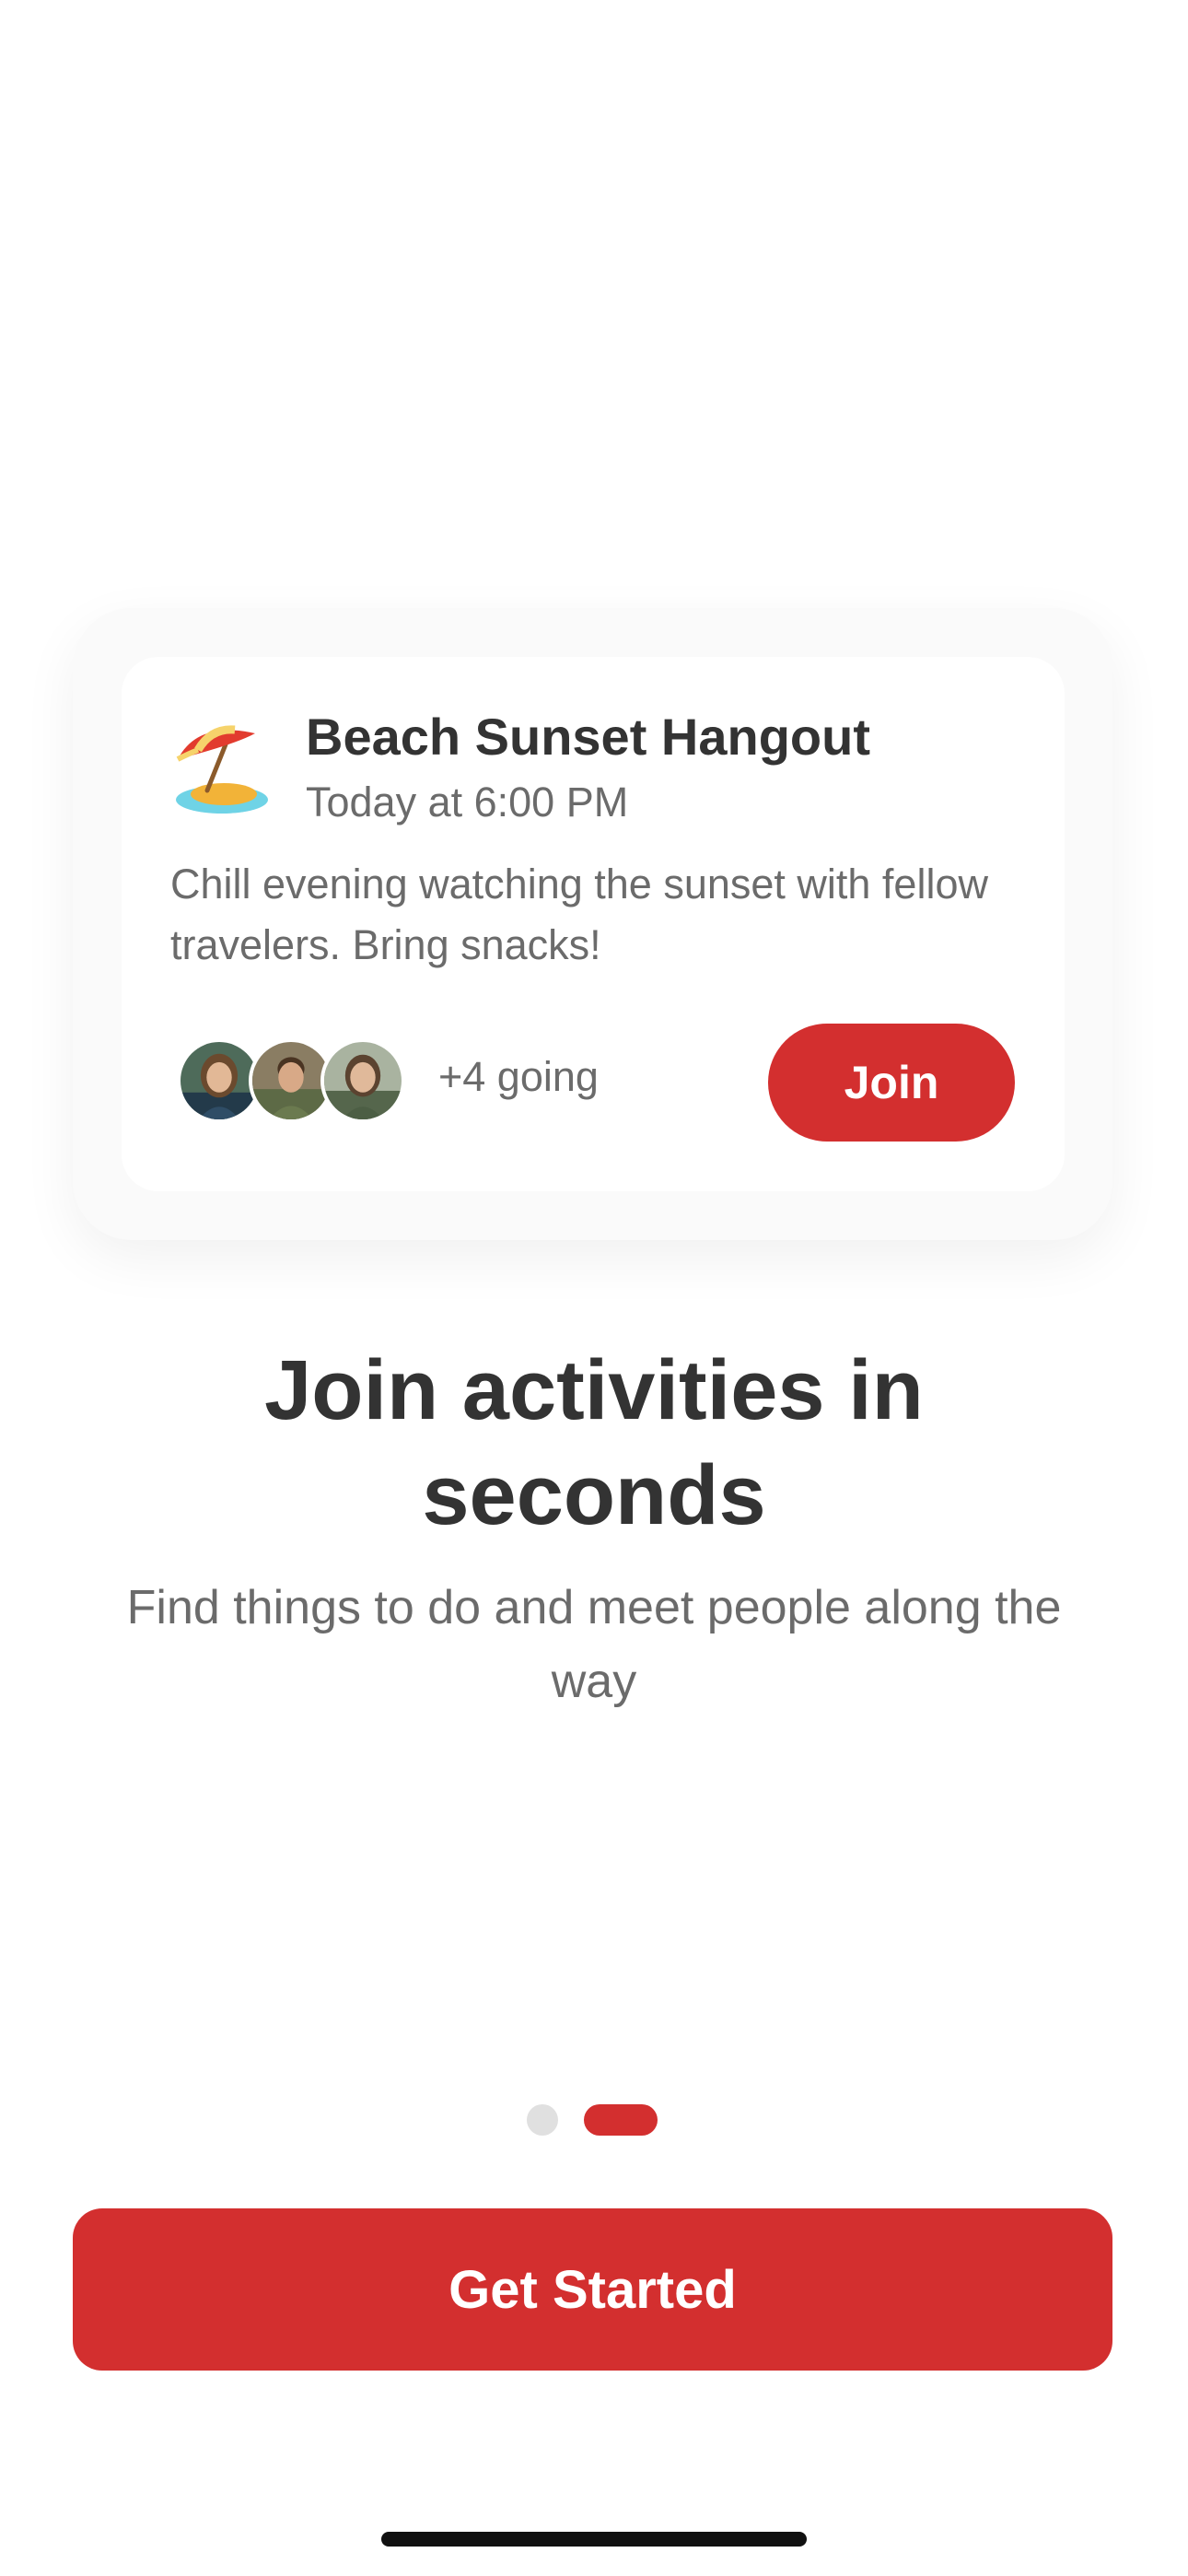  What do you see at coordinates (891, 1083) in the screenshot?
I see `join-button: Join` at bounding box center [891, 1083].